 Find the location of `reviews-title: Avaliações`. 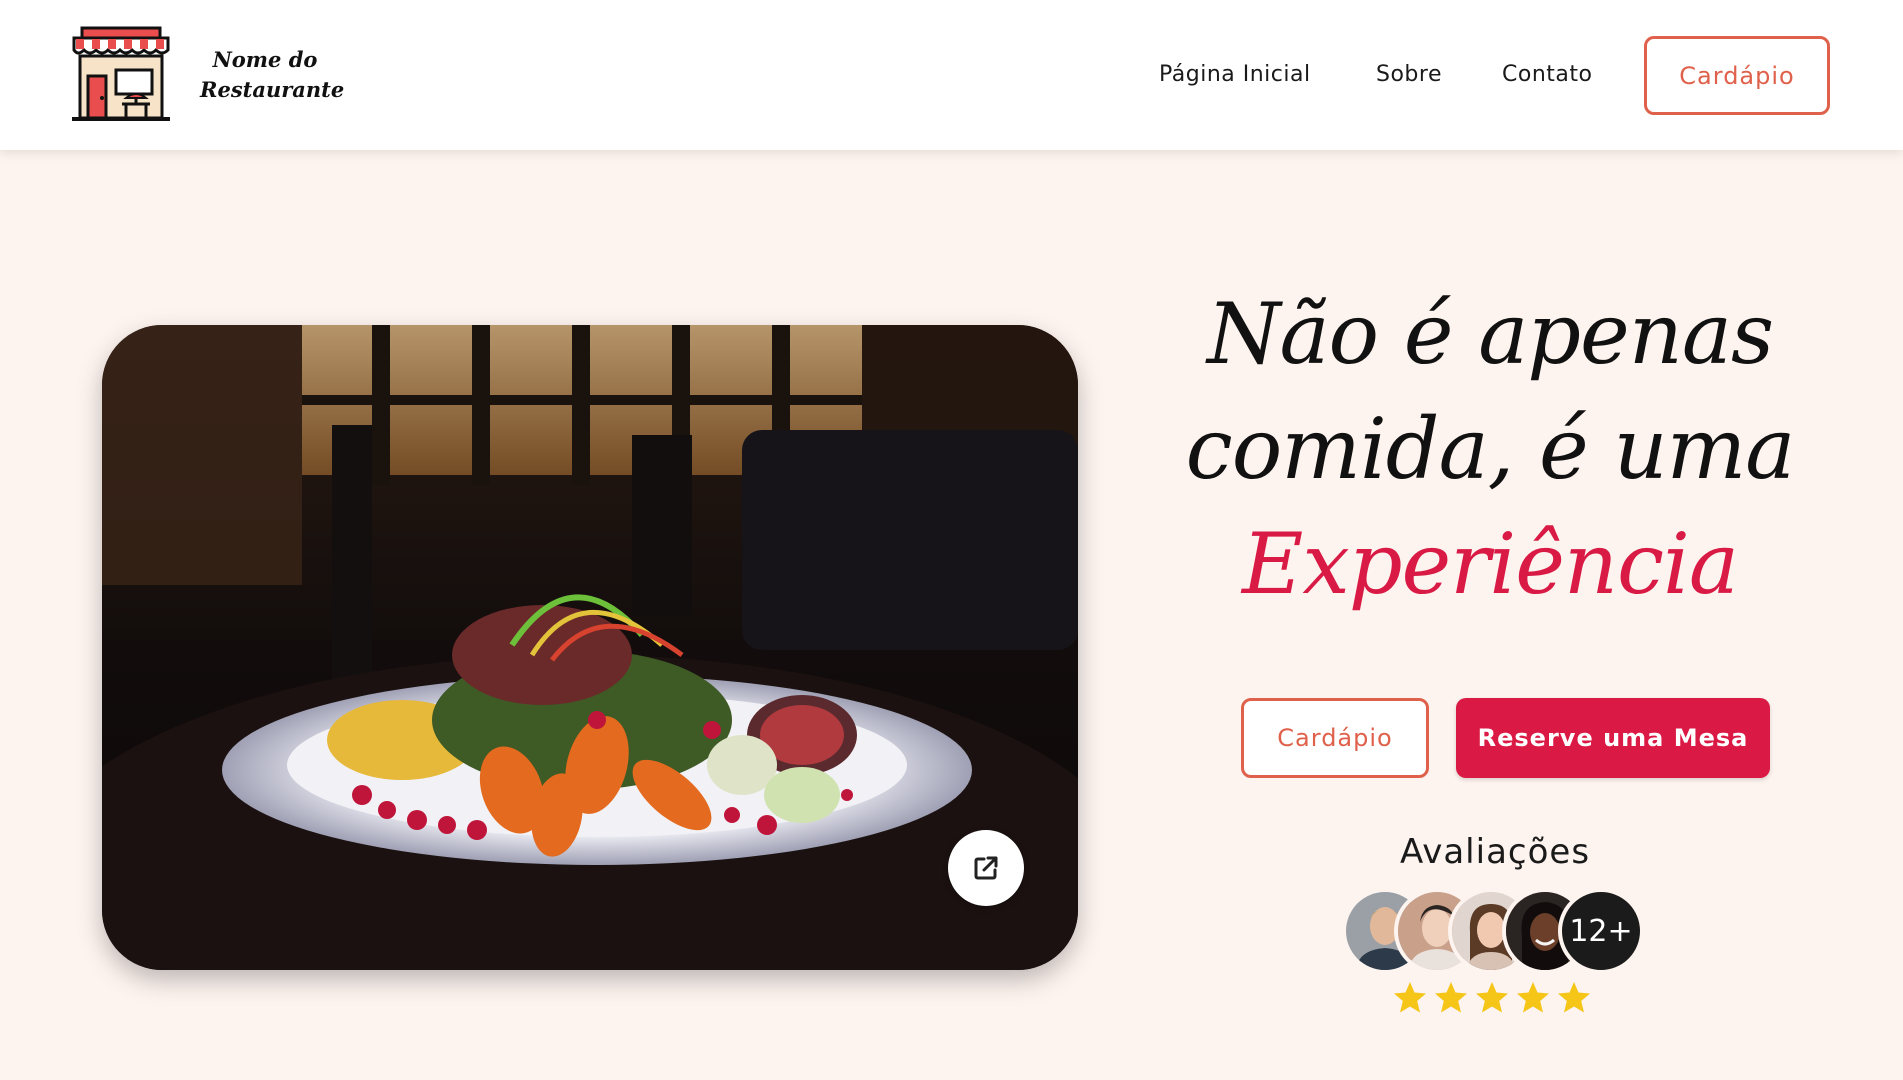

reviews-title: Avaliações is located at coordinates (1495, 852).